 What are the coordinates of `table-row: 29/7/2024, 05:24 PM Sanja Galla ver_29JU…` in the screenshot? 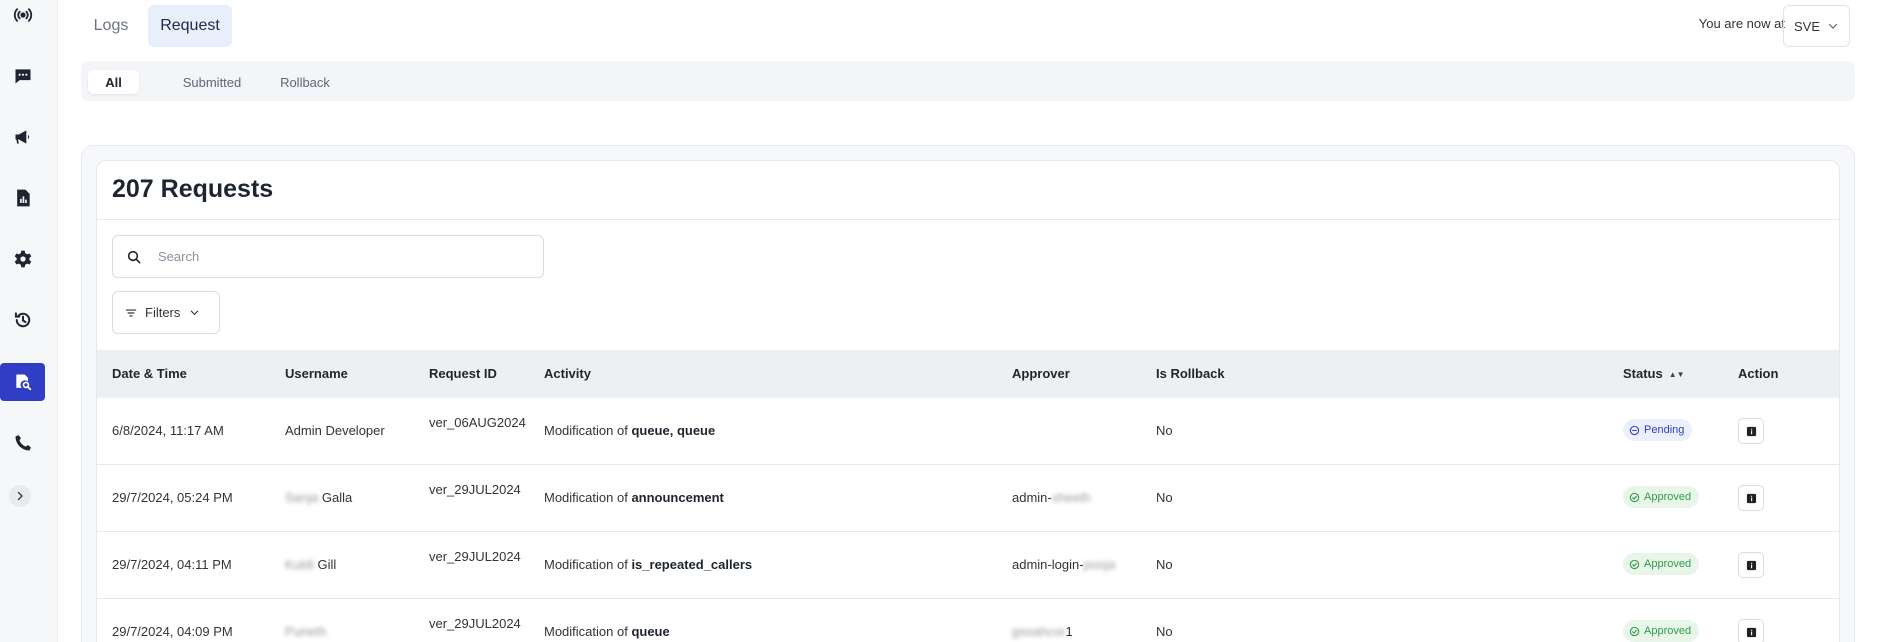 It's located at (968, 498).